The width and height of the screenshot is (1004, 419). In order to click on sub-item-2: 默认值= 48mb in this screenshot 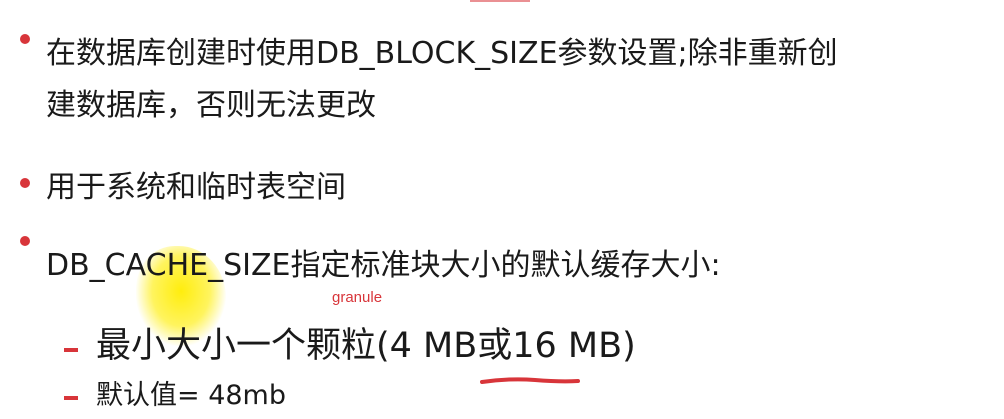, I will do `click(191, 395)`.